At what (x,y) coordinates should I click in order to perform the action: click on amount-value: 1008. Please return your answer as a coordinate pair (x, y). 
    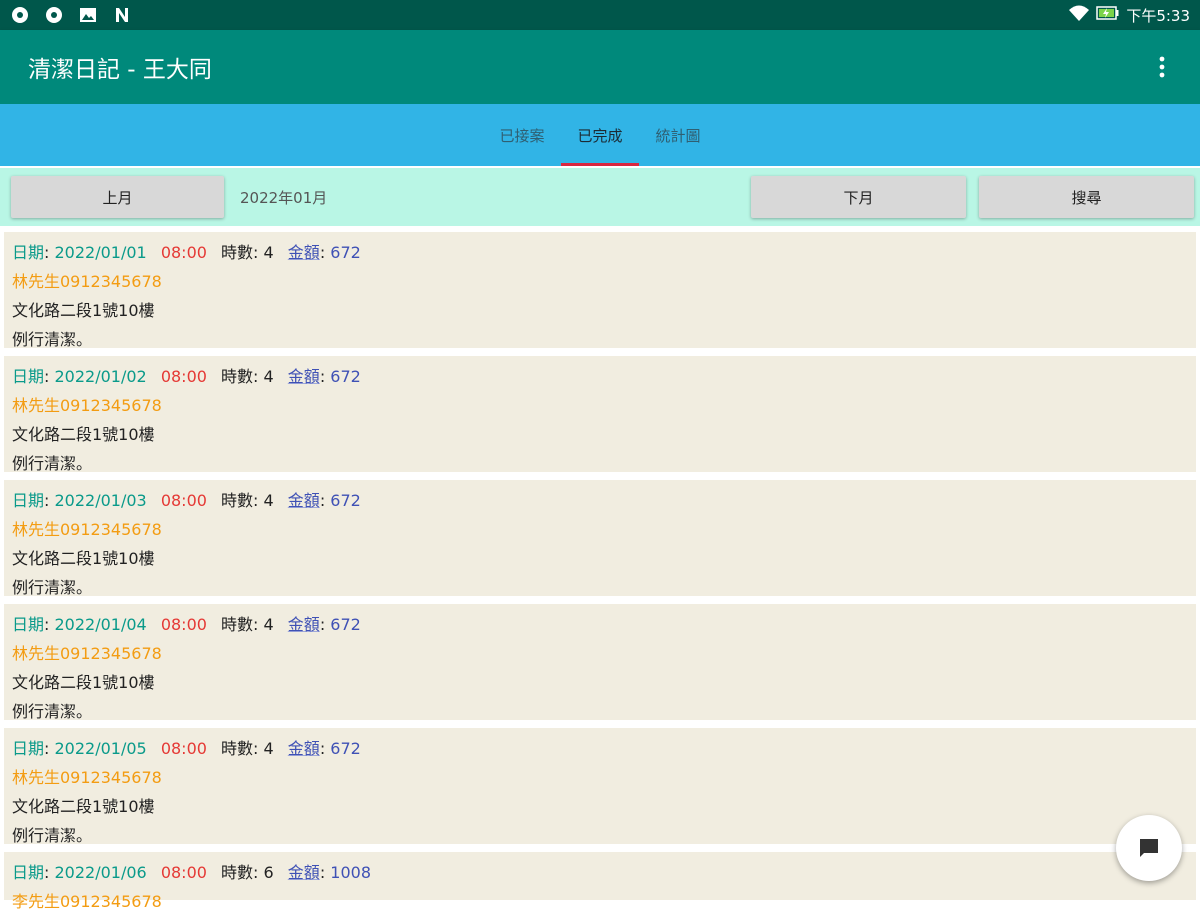
    Looking at the image, I should click on (351, 872).